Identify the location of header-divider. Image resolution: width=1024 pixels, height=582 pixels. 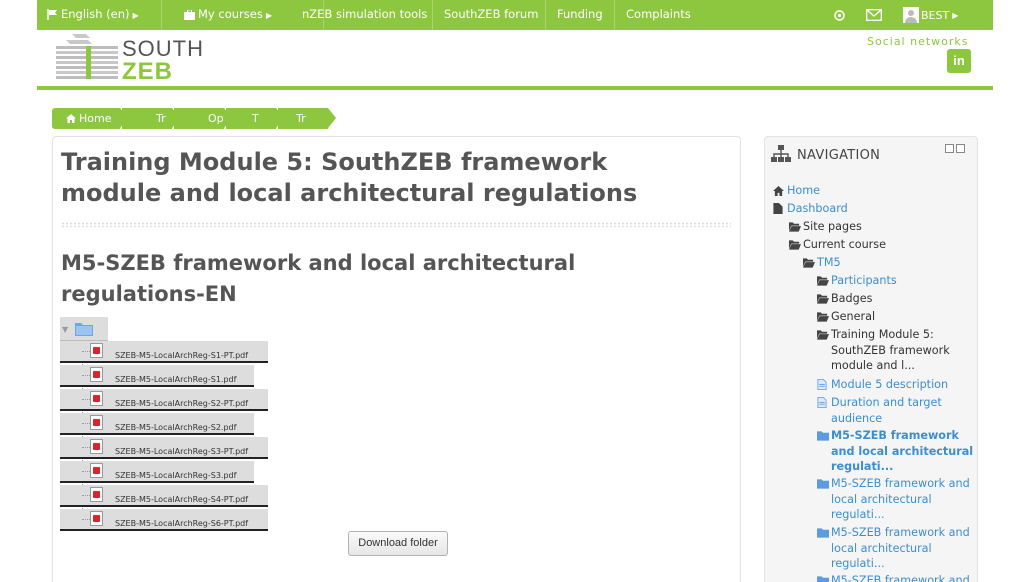
(515, 88).